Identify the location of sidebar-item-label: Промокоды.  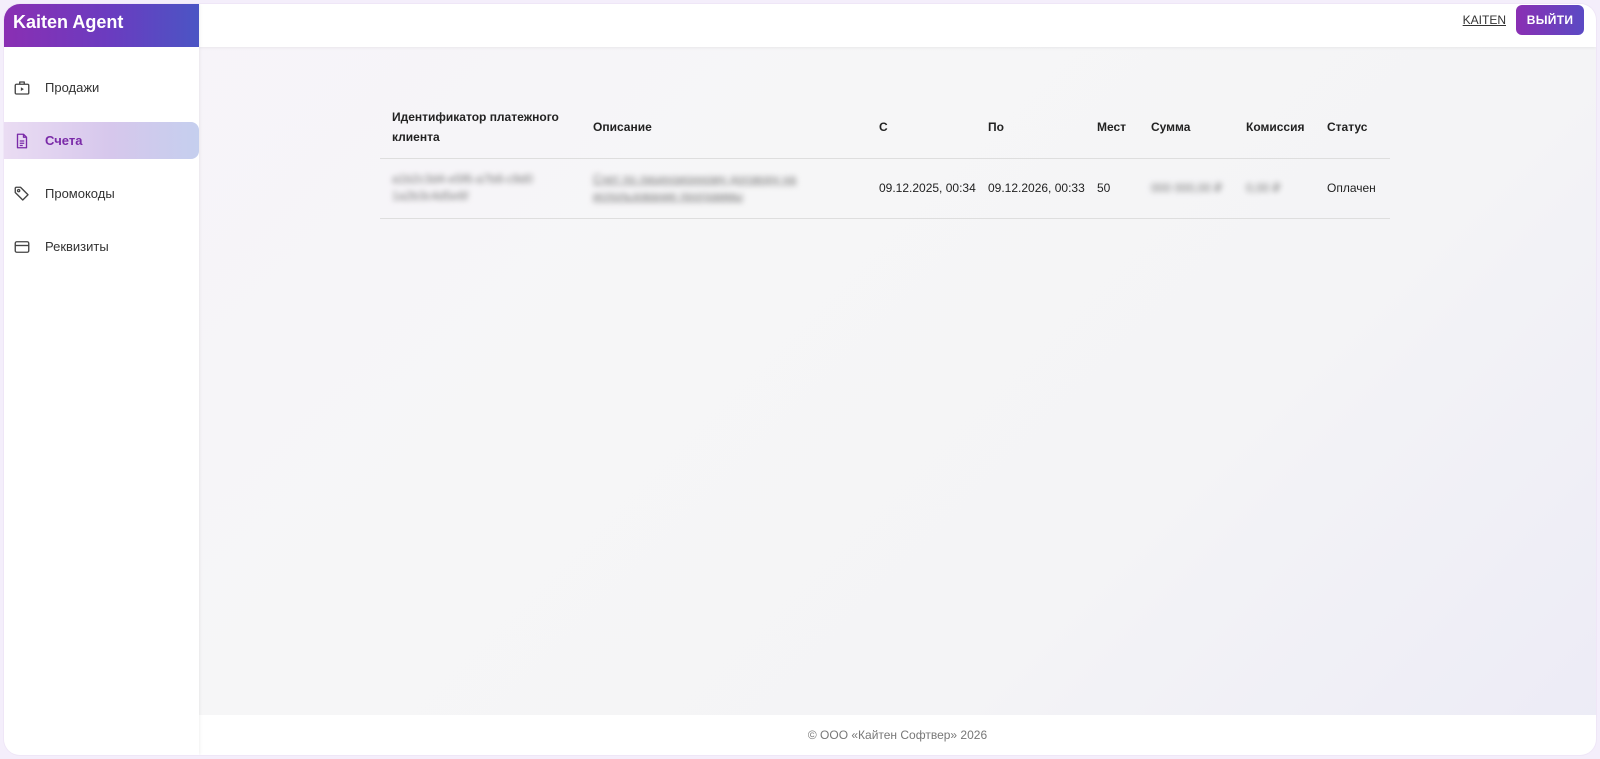
(80, 193).